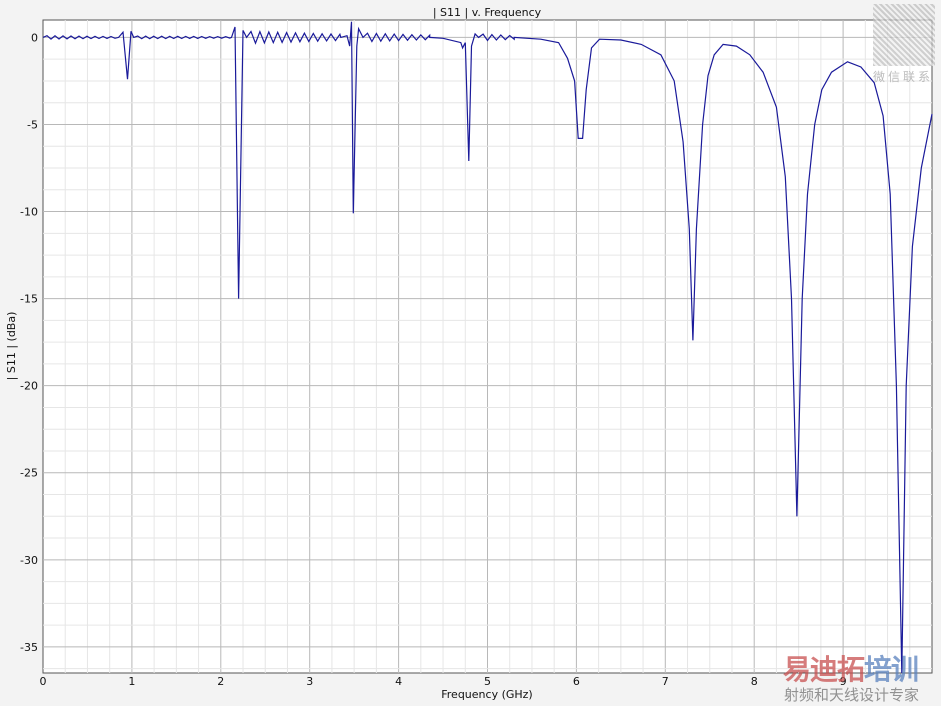  Describe the element at coordinates (131, 681) in the screenshot. I see `x-tick-label: 1` at that location.